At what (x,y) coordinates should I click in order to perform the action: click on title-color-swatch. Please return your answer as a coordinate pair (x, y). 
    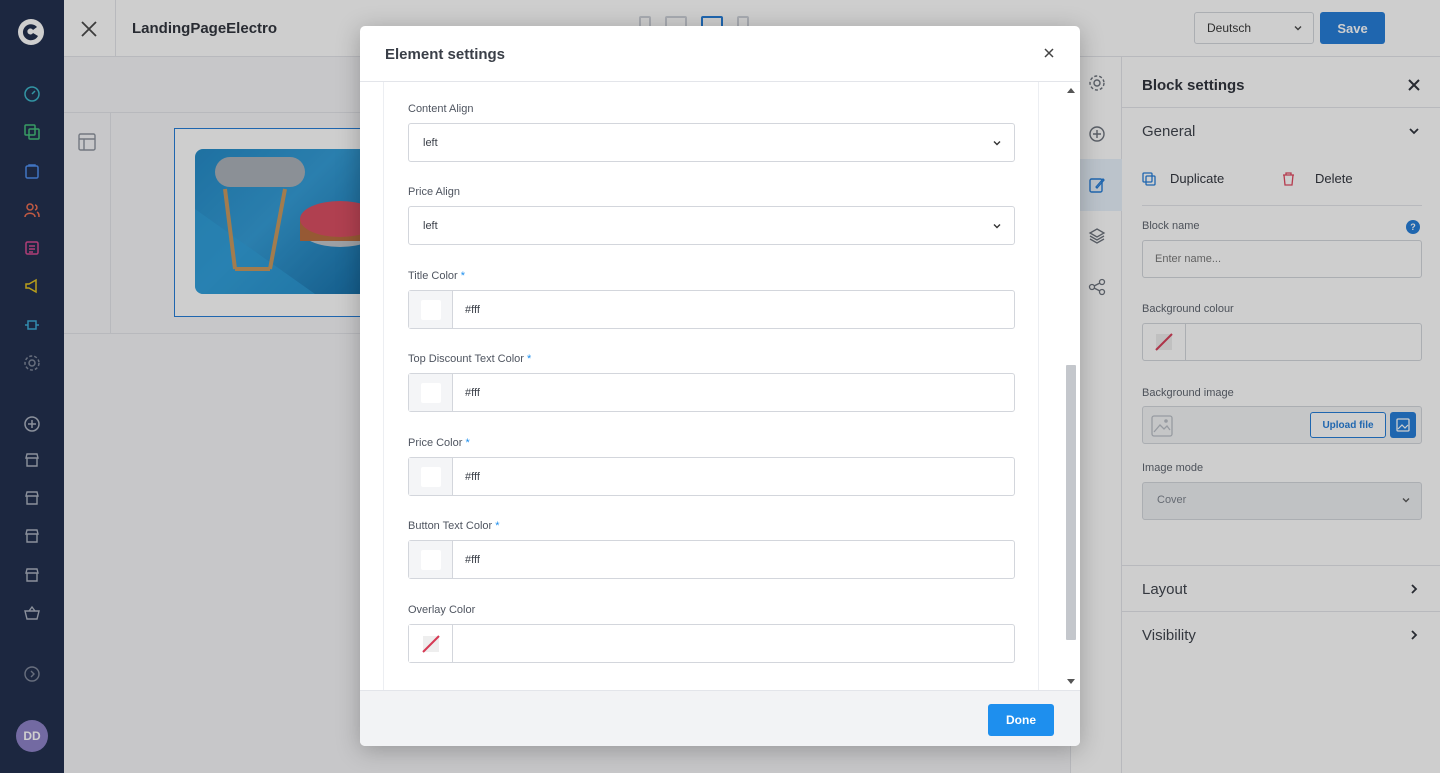
    Looking at the image, I should click on (431, 309).